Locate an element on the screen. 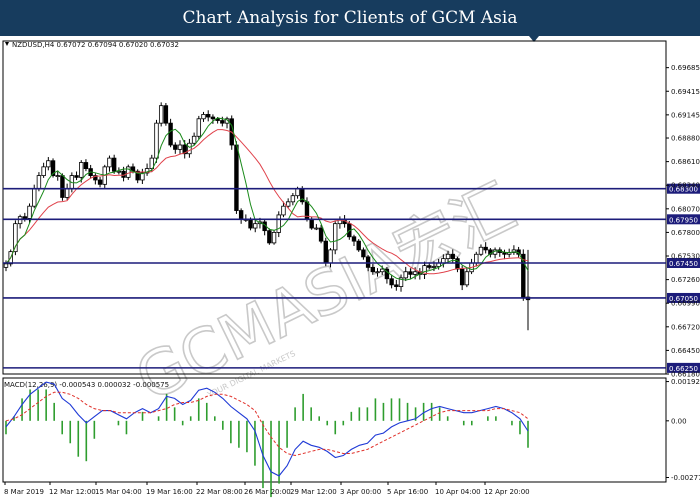  price-tick-label: 0.68340 is located at coordinates (685, 186).